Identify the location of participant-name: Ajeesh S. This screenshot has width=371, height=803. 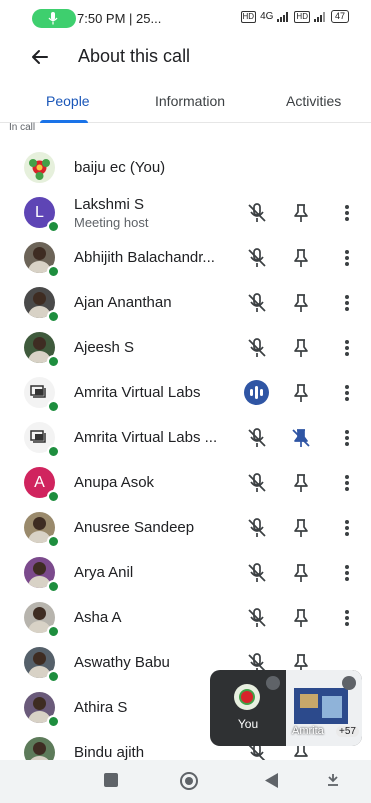
(104, 347).